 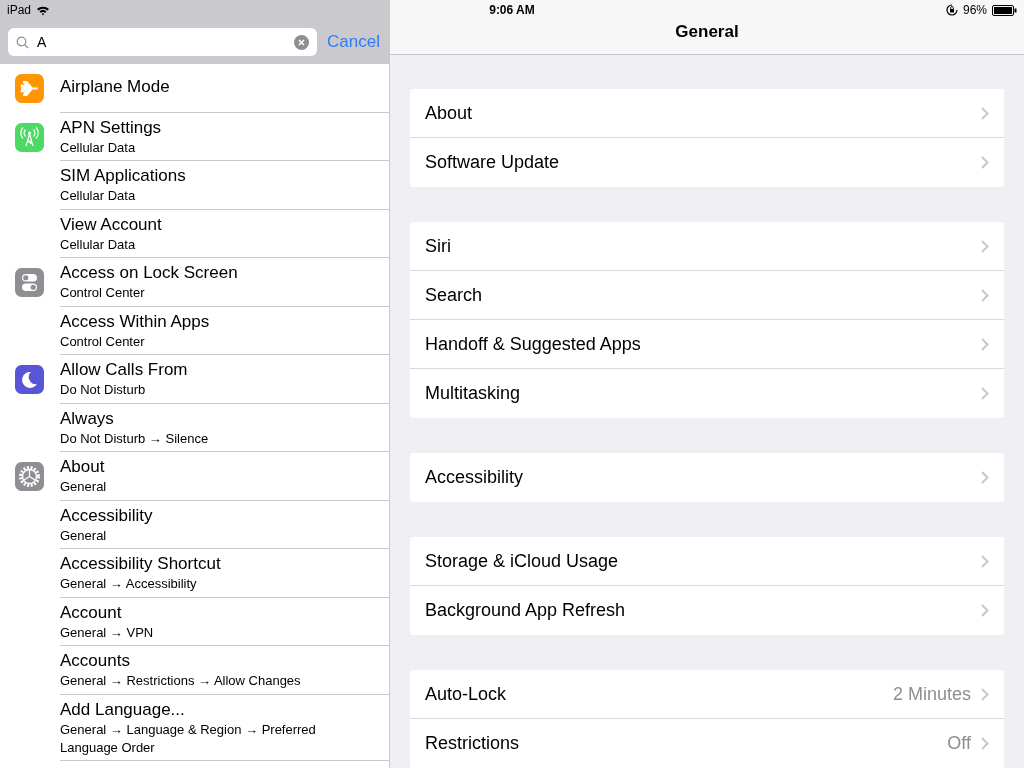 What do you see at coordinates (224, 418) in the screenshot?
I see `result-title: Always` at bounding box center [224, 418].